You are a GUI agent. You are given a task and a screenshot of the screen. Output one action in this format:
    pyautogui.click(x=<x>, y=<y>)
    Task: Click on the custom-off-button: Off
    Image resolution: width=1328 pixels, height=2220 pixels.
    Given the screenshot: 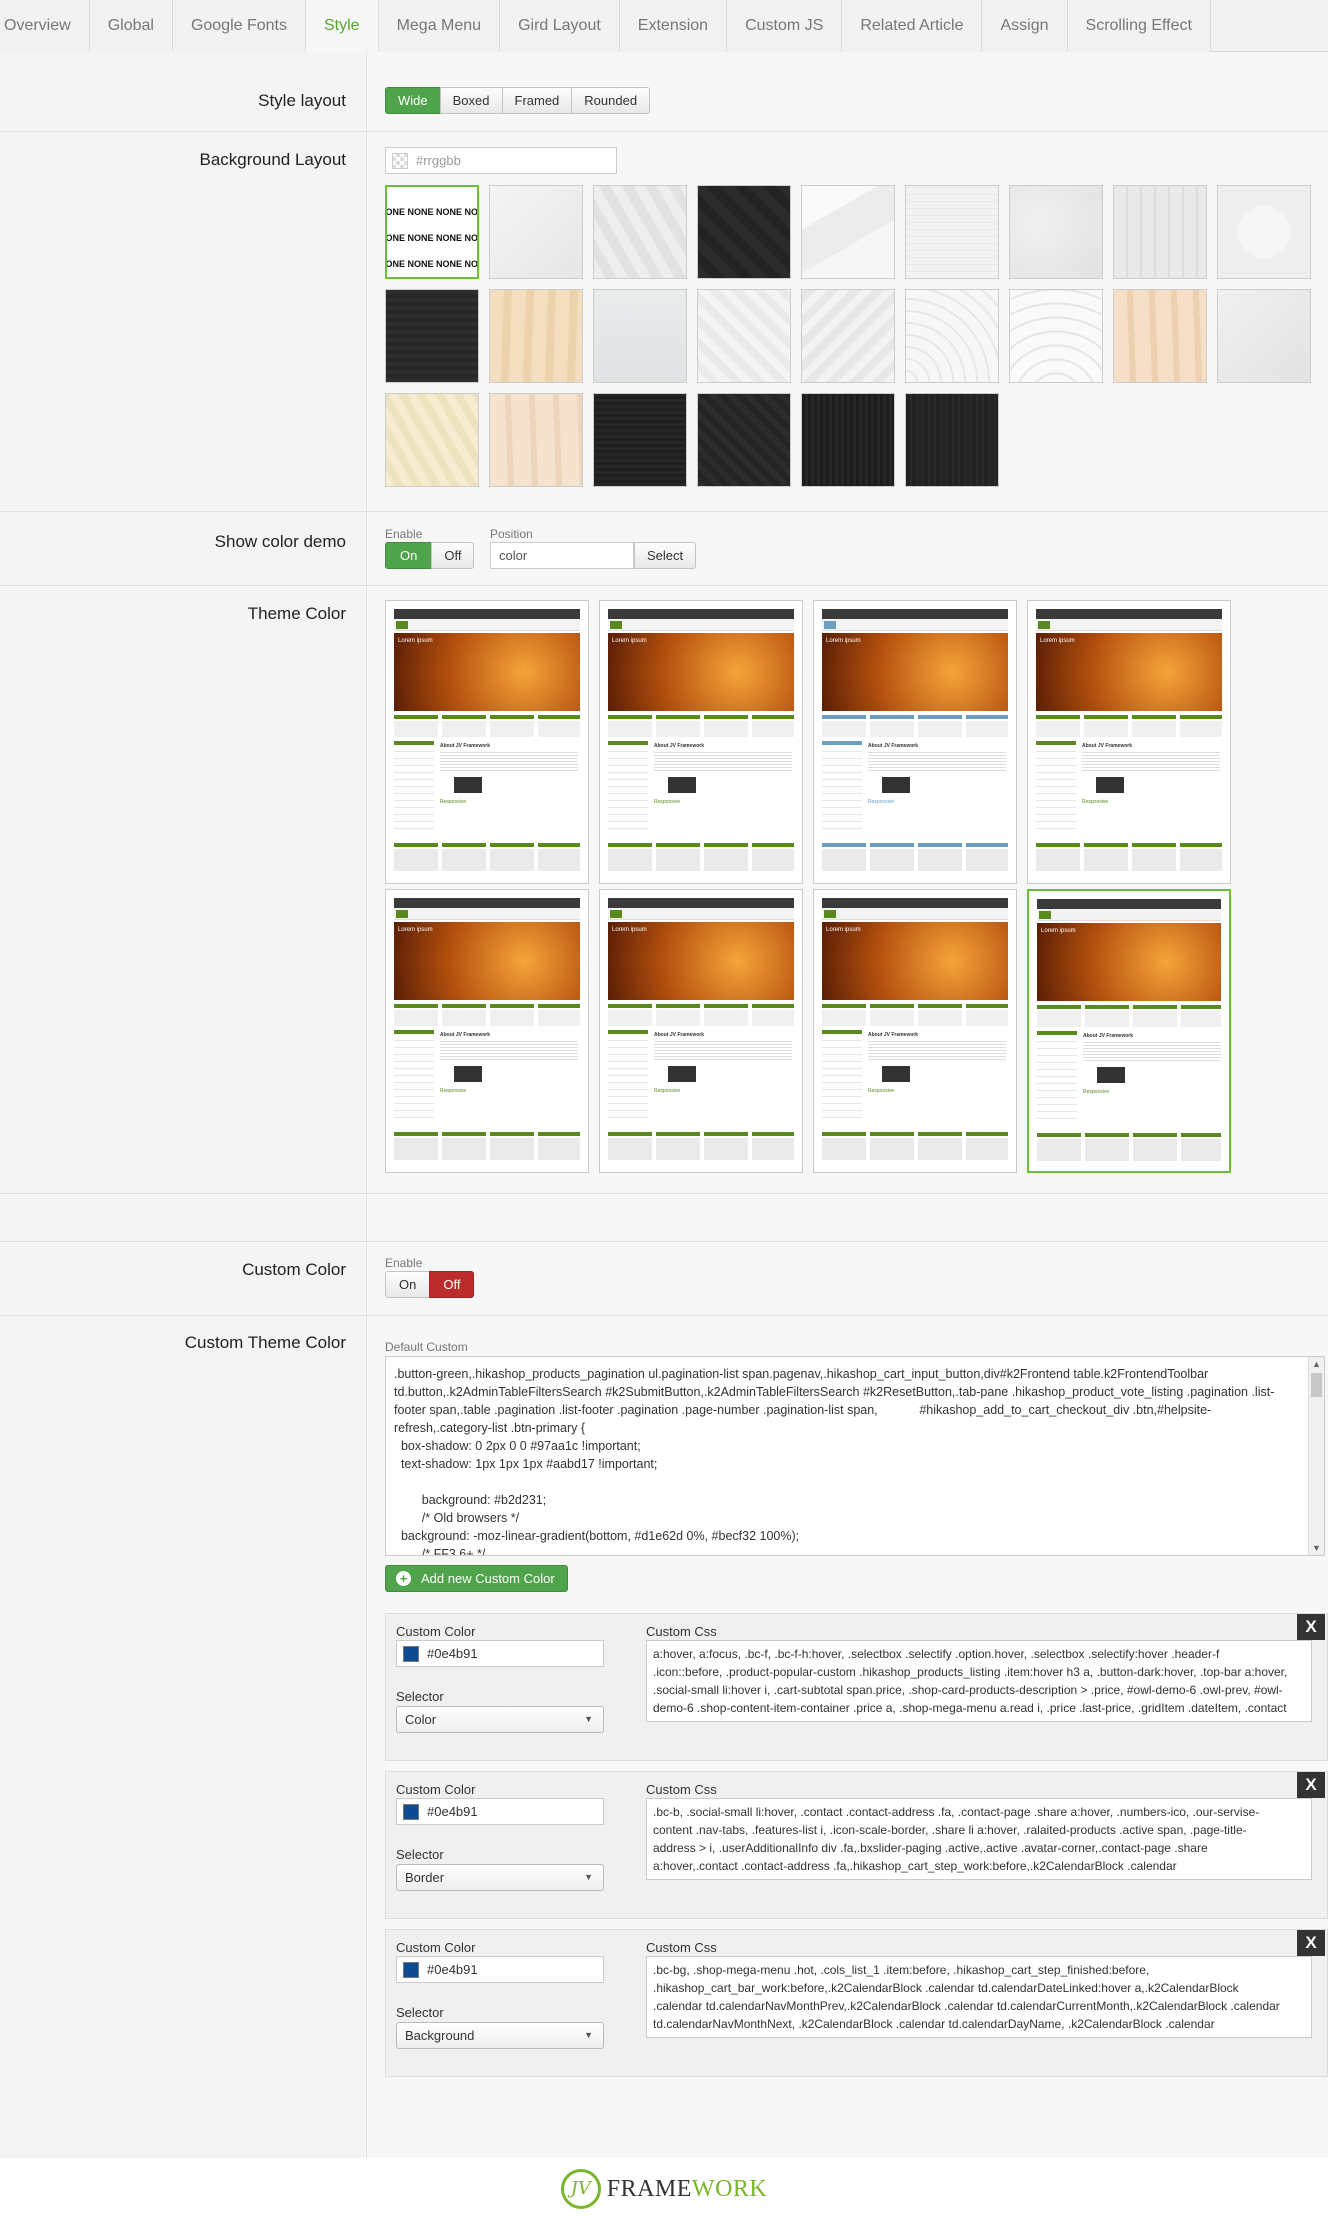 What is the action you would take?
    pyautogui.click(x=452, y=1284)
    